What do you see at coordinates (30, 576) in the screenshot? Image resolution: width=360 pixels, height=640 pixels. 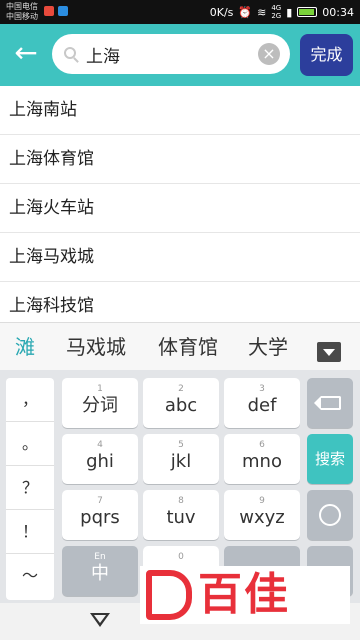 I see `symbol-key: ～` at bounding box center [30, 576].